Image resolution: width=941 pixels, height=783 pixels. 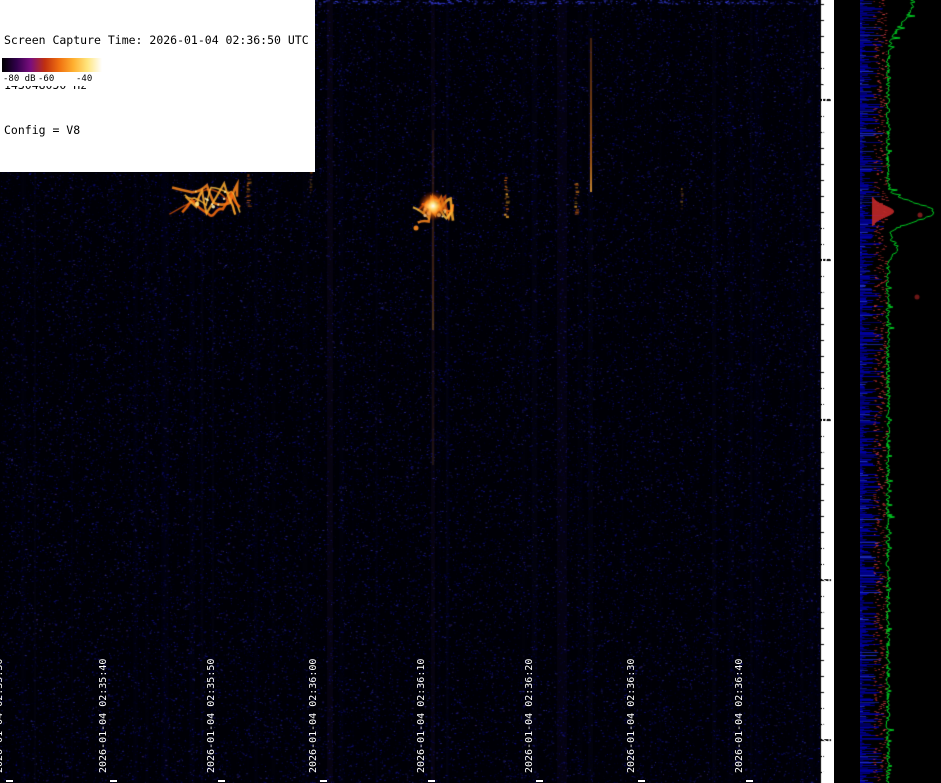 What do you see at coordinates (84, 79) in the screenshot?
I see `colorbar-tick-high: -40` at bounding box center [84, 79].